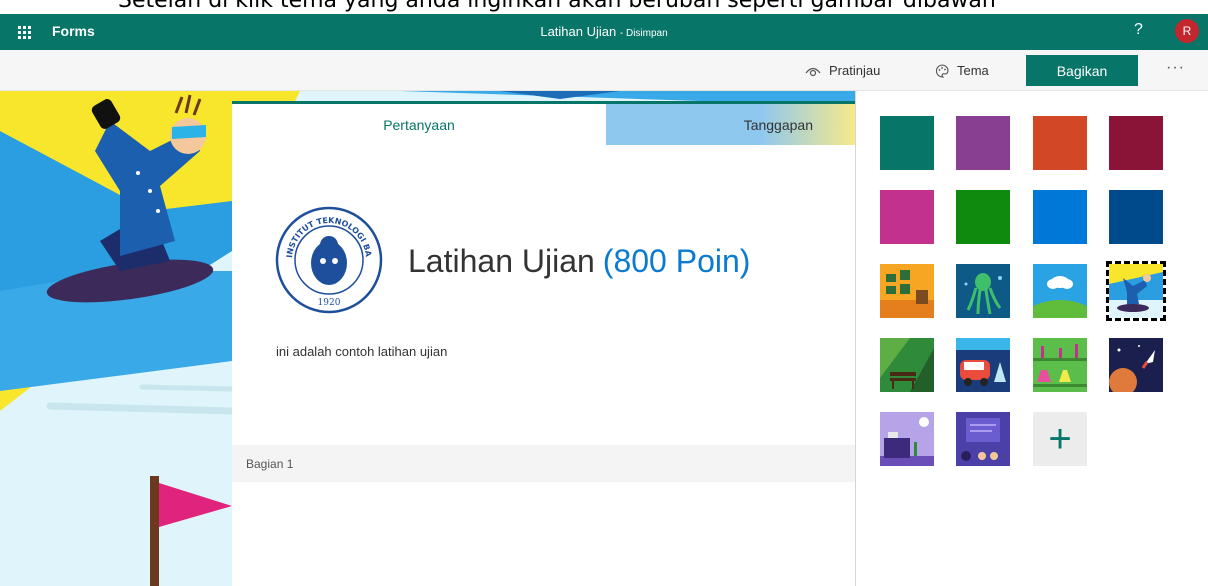 The height and width of the screenshot is (586, 1208). I want to click on tab-questions: Pertanyaan, so click(419, 124).